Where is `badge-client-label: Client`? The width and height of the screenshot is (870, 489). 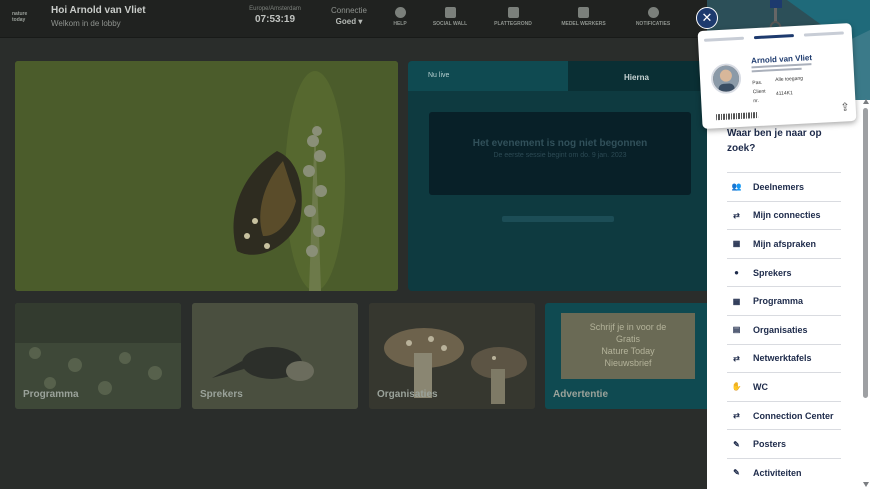
badge-client-label: Client is located at coordinates (759, 92).